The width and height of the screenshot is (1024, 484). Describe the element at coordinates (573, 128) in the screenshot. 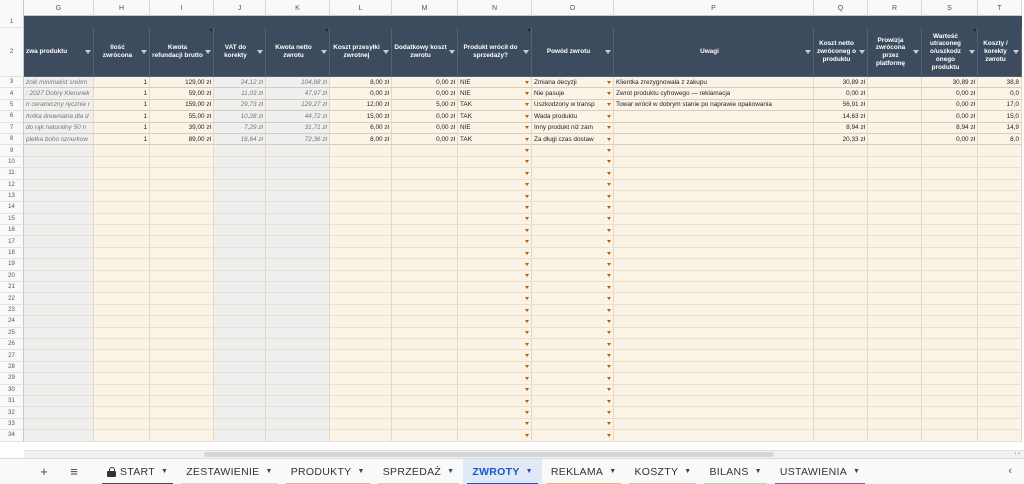

I see `cell-reason: Inny produkt niż zam` at that location.